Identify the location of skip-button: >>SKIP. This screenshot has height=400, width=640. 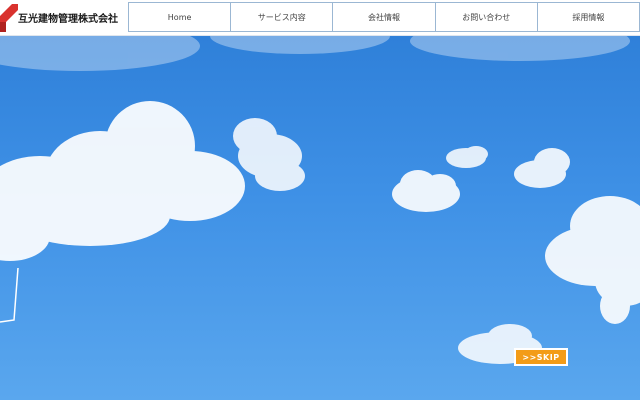
(541, 357).